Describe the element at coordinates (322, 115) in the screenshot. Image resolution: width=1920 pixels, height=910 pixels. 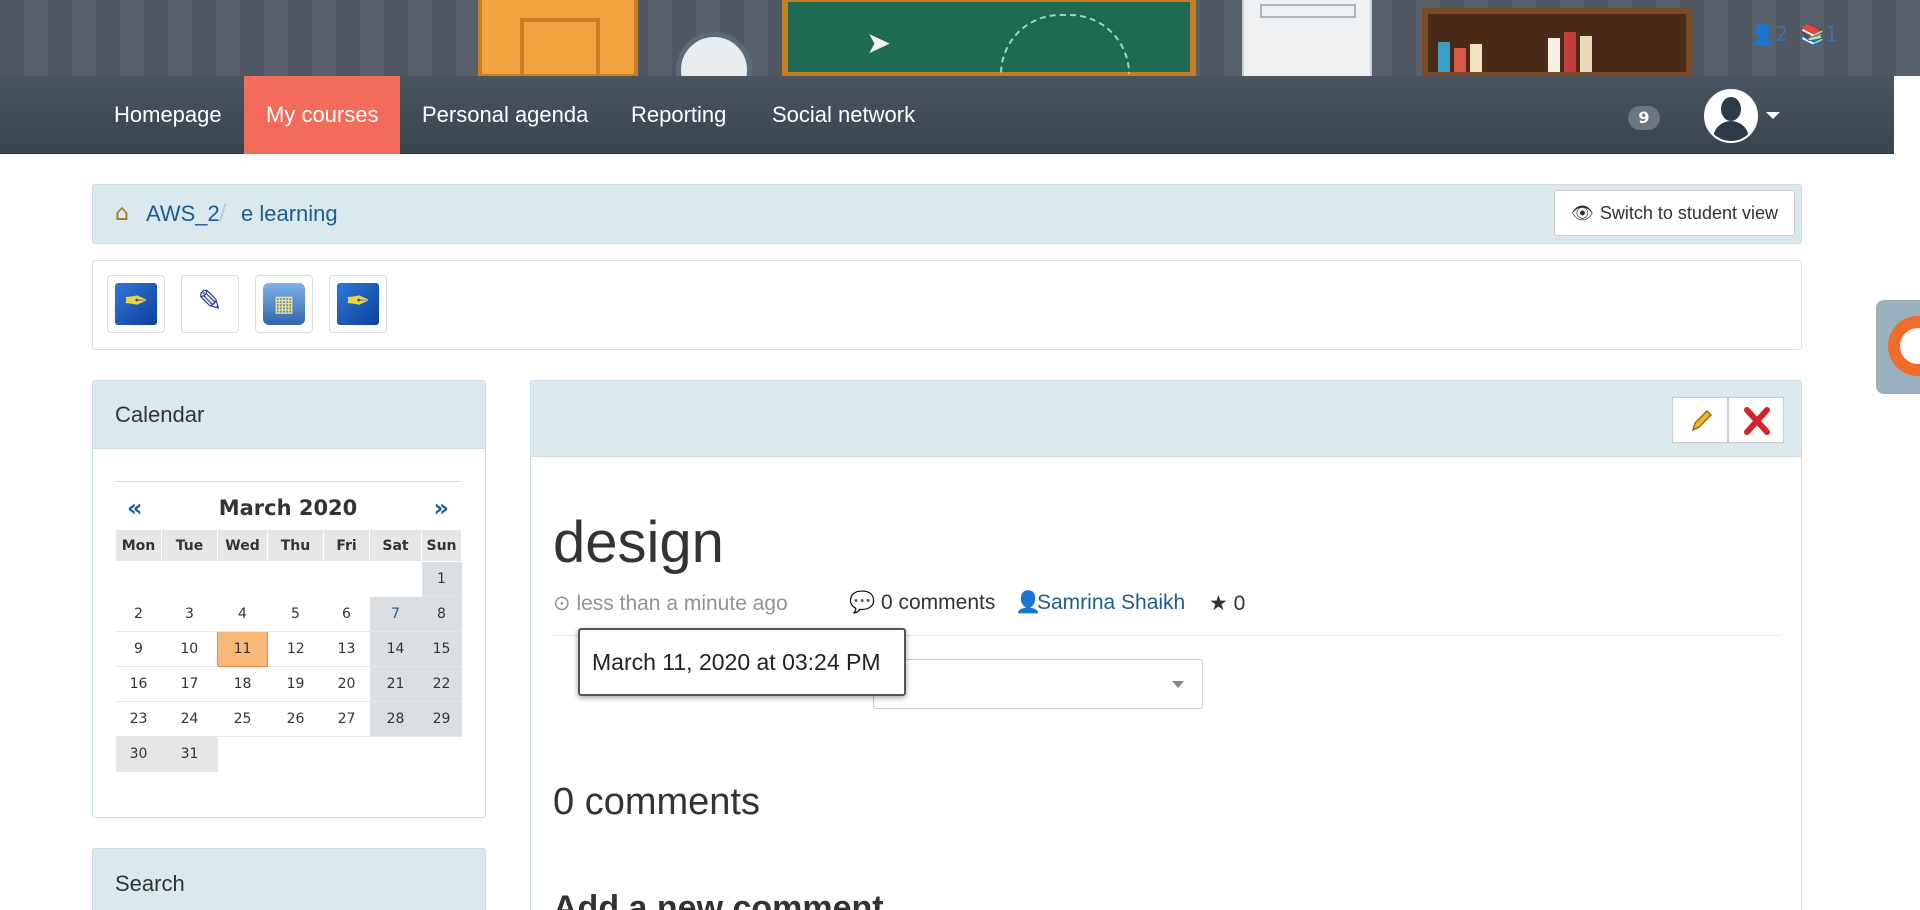
I see `nav-my-courses: My courses` at that location.